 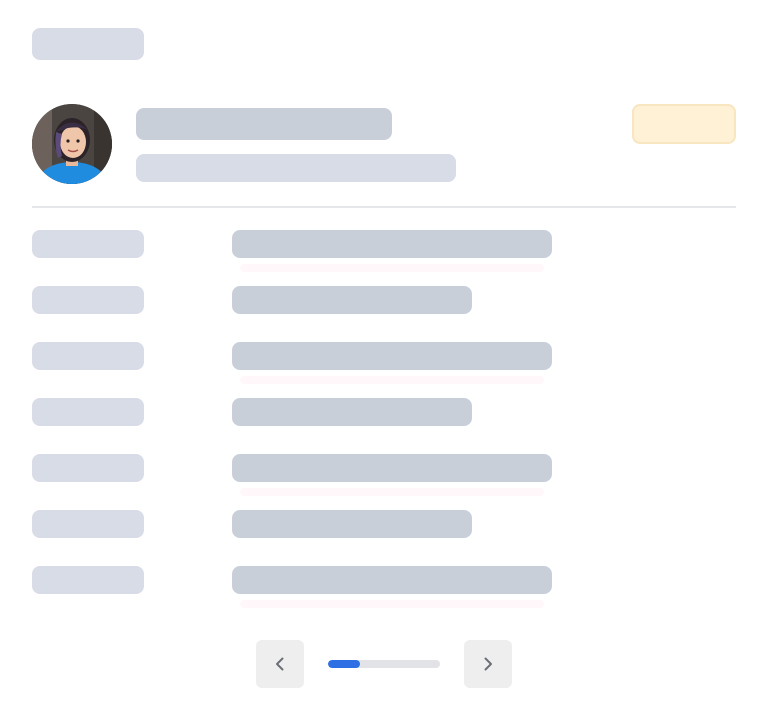 What do you see at coordinates (684, 124) in the screenshot?
I see `status-badge` at bounding box center [684, 124].